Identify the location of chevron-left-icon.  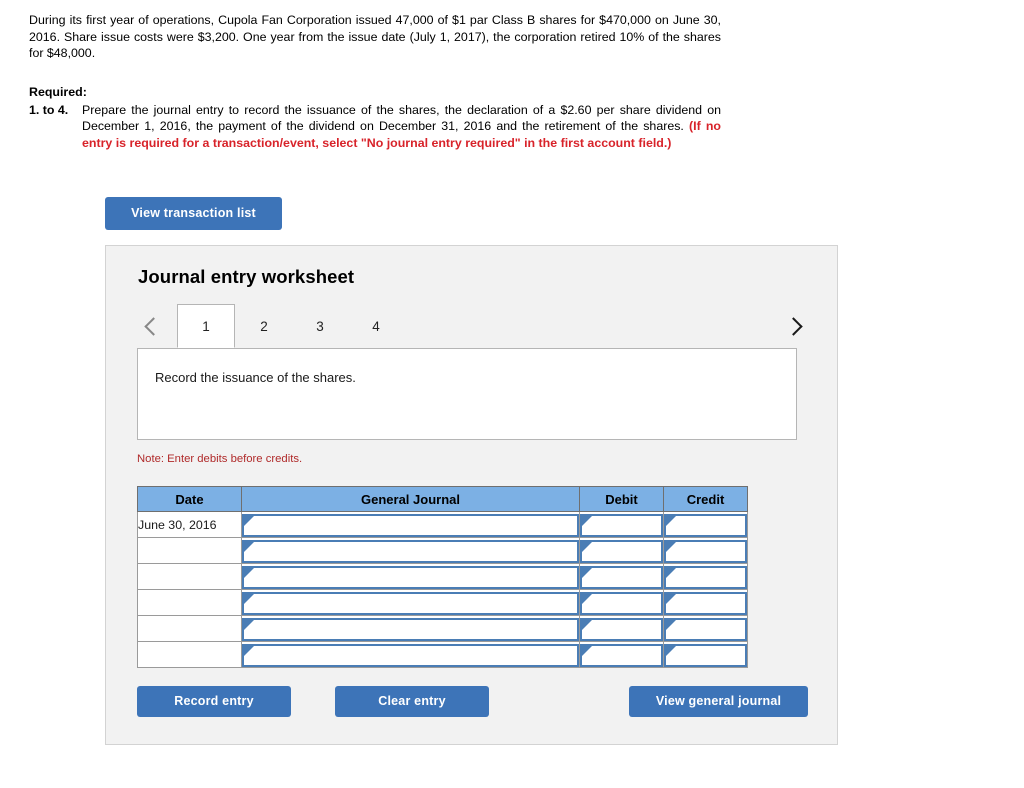
(153, 326).